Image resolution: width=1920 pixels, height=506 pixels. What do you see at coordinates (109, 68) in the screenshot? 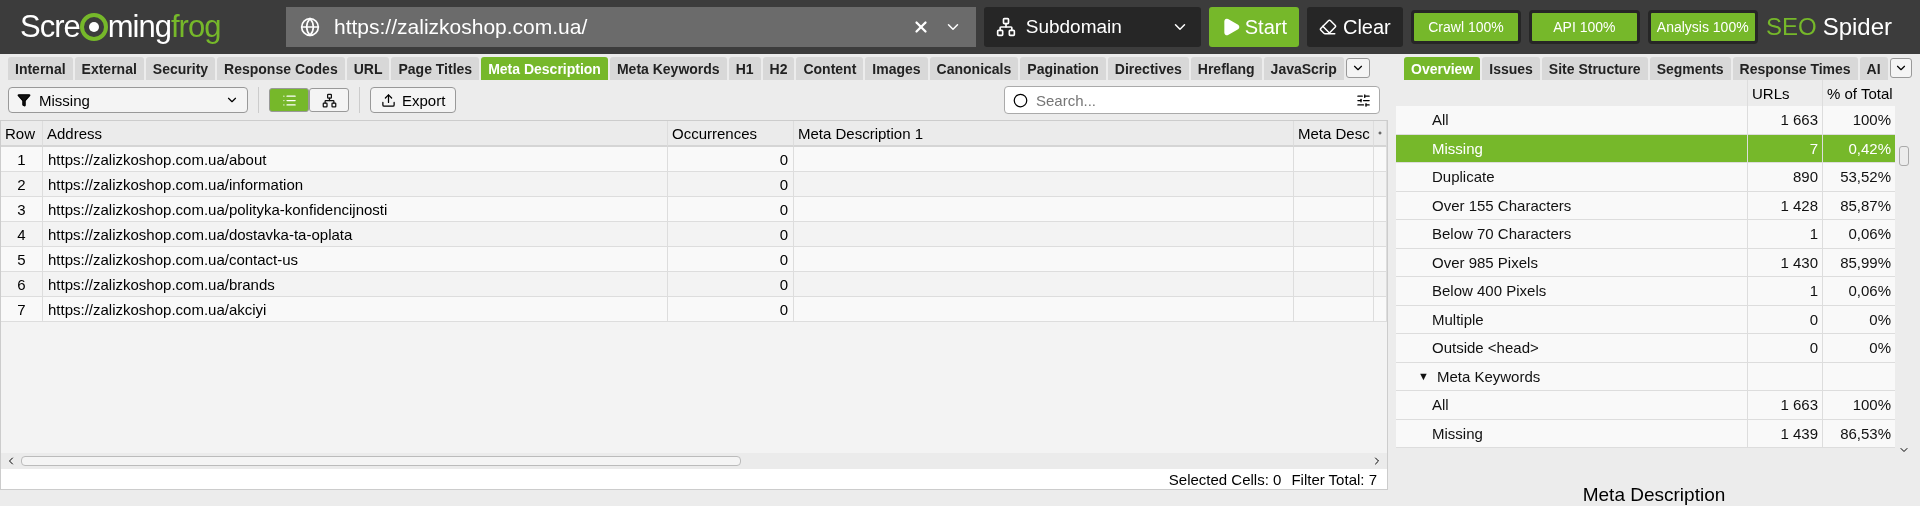
I see `tab: External` at bounding box center [109, 68].